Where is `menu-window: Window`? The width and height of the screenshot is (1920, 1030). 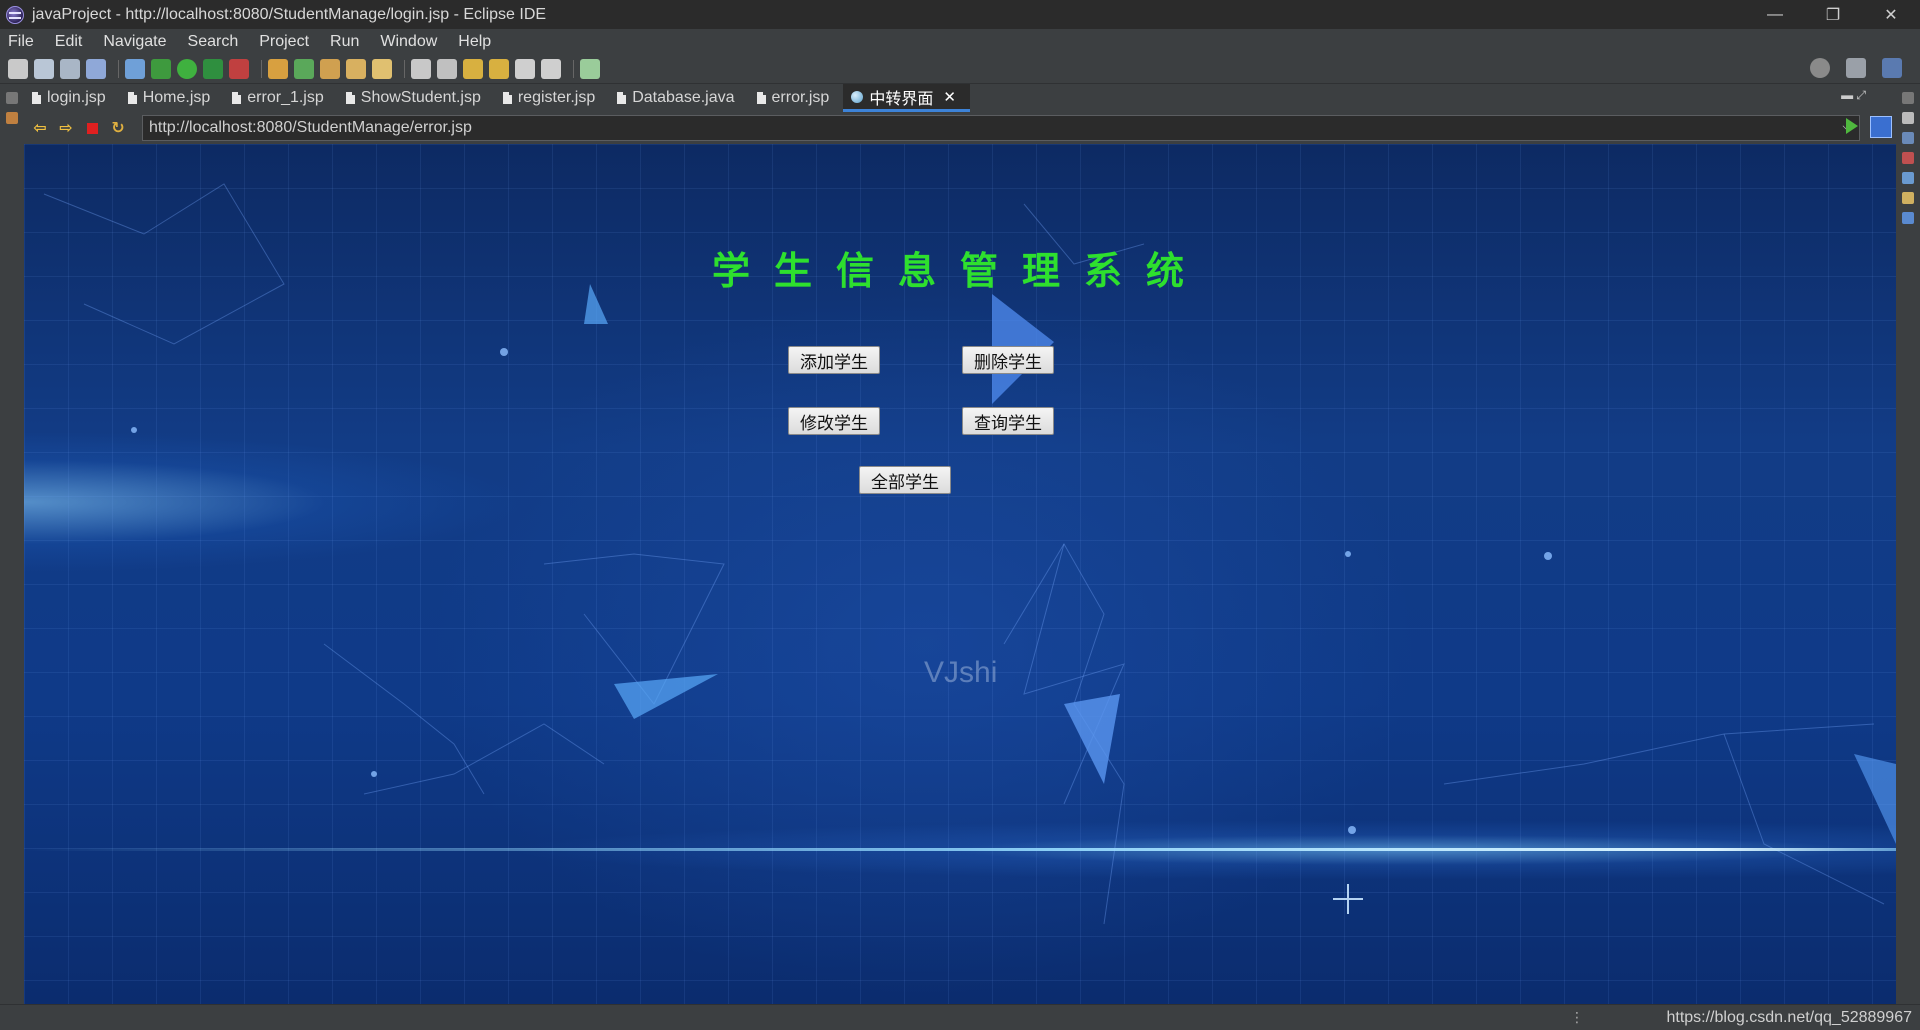 menu-window: Window is located at coordinates (411, 42).